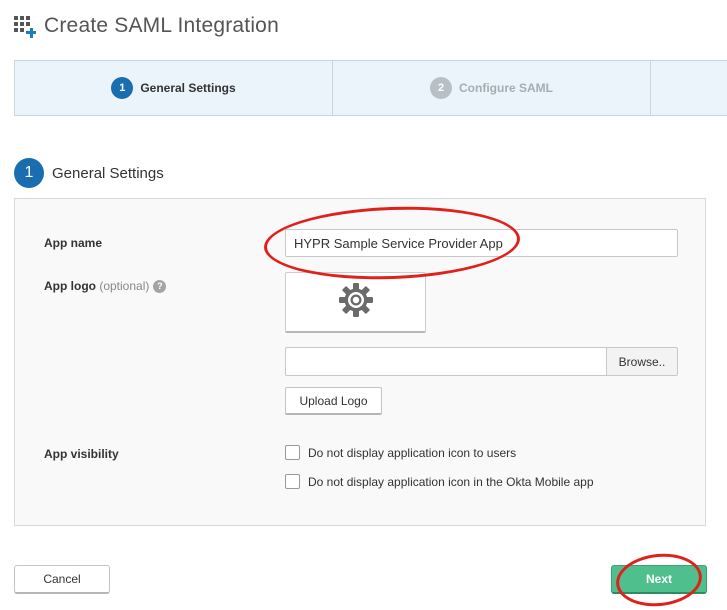  I want to click on step-number-badge: 1, so click(122, 88).